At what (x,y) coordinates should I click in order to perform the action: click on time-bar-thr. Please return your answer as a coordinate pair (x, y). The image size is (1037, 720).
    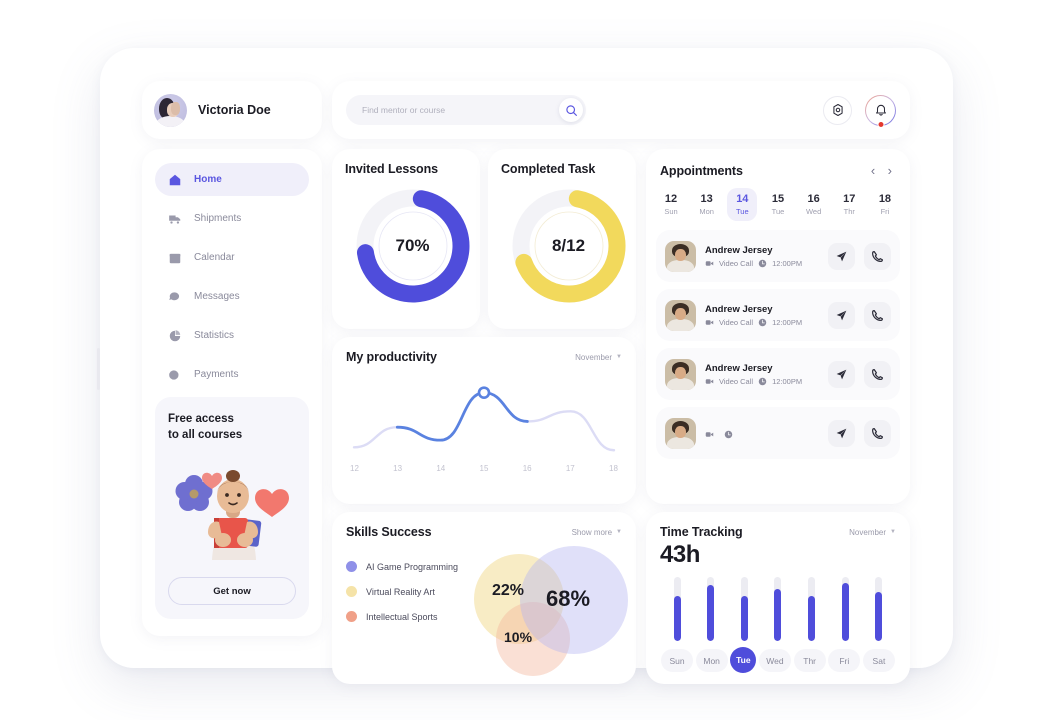
    Looking at the image, I should click on (812, 609).